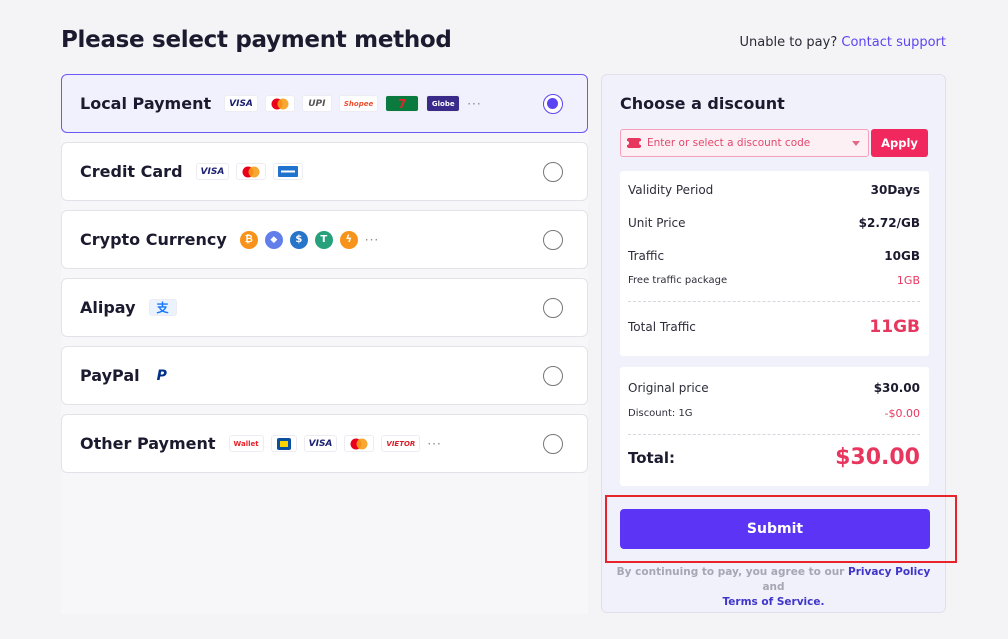 The height and width of the screenshot is (639, 1008). Describe the element at coordinates (248, 239) in the screenshot. I see `bitcoin-icon: ₿` at that location.